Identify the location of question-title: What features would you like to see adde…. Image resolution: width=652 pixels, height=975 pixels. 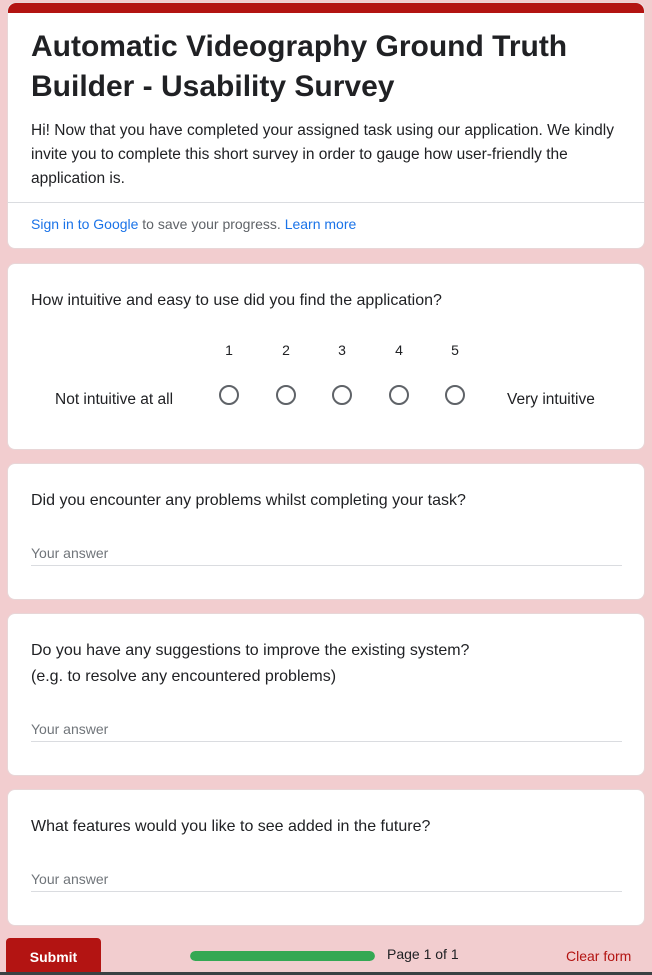
(231, 826).